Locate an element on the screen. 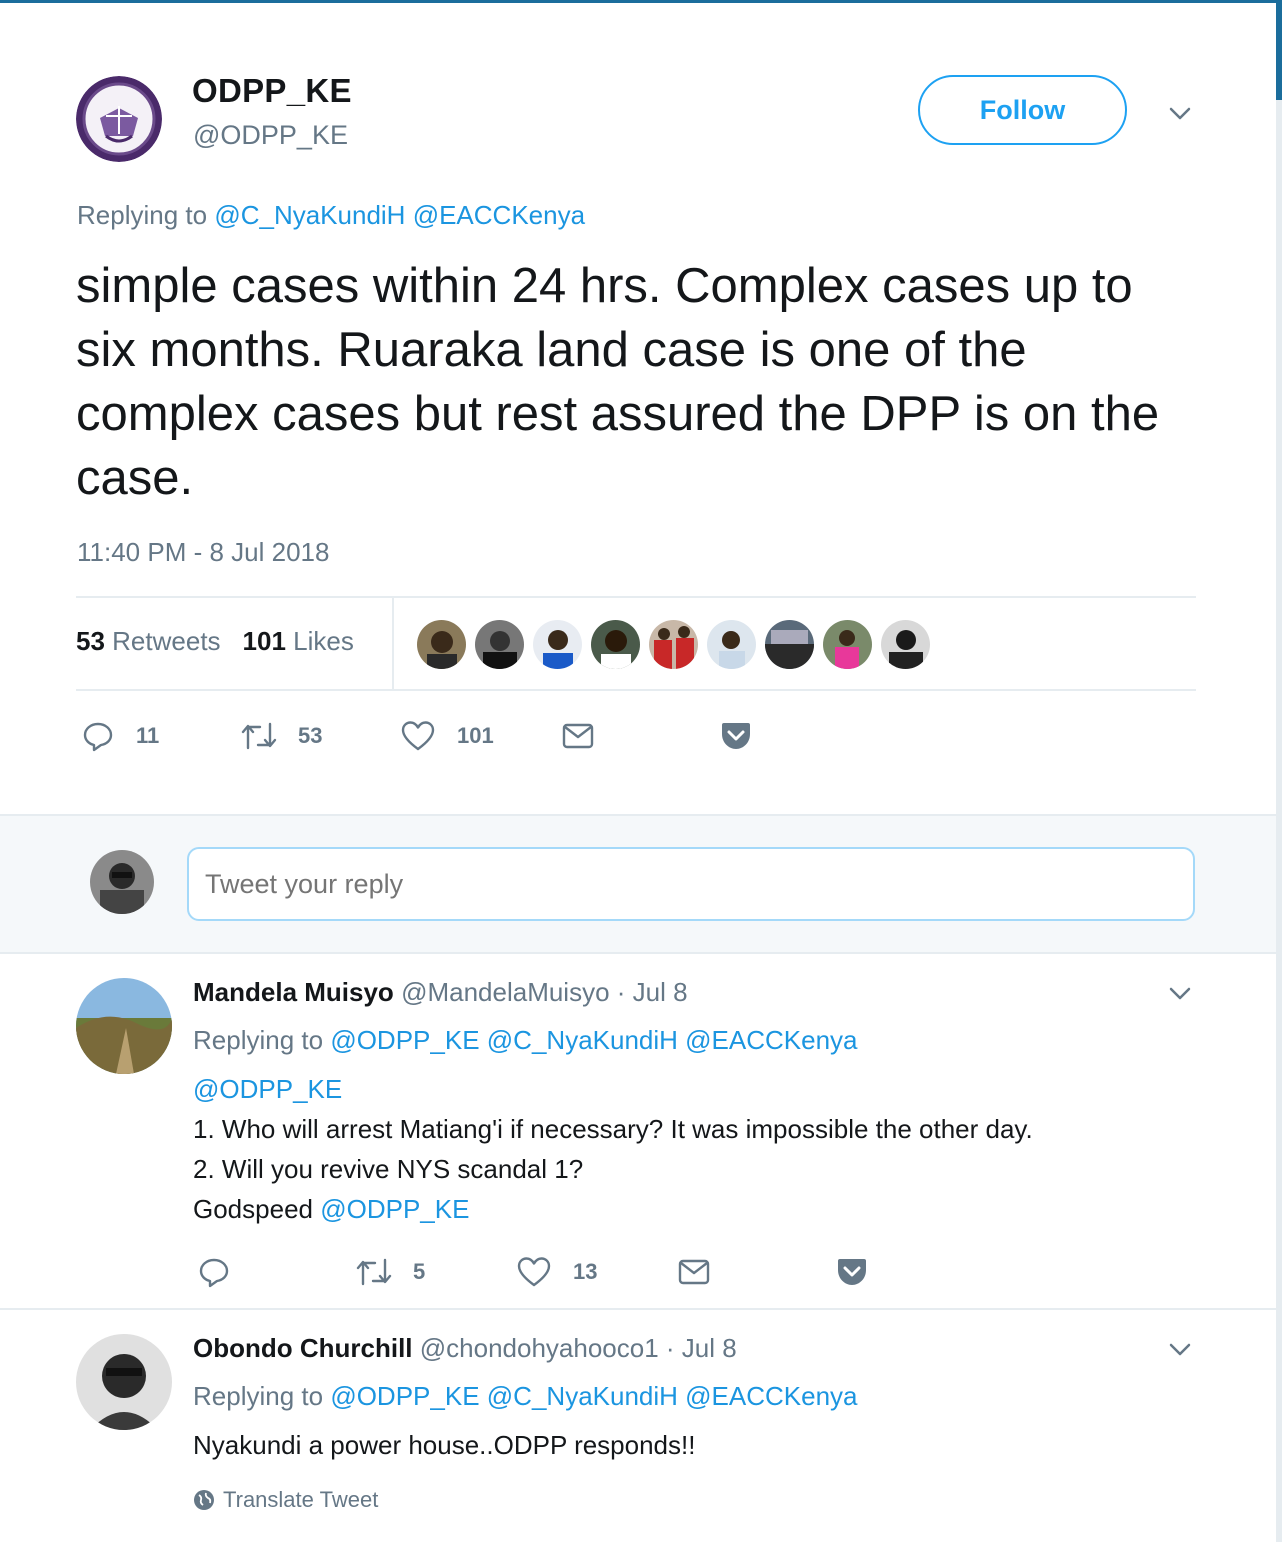 Image resolution: width=1282 pixels, height=1542 pixels. like-action: 101 is located at coordinates (447, 736).